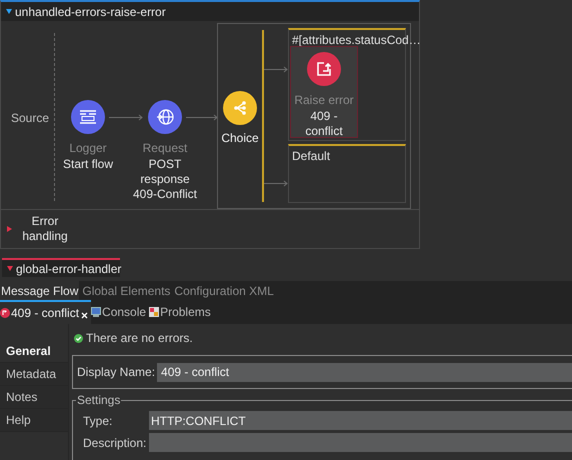 This screenshot has height=460, width=572. I want to click on flow-title: unhandled-errors-raise-error, so click(90, 12).